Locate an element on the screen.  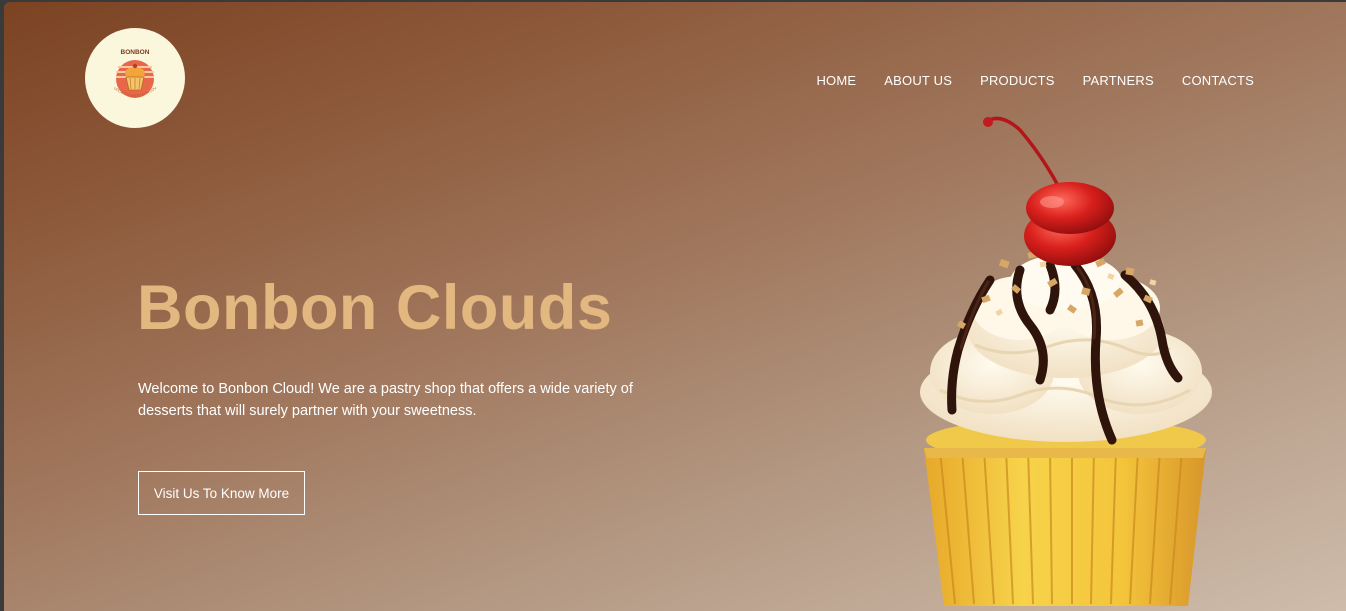
nav-products: PRODUCTS is located at coordinates (1017, 80).